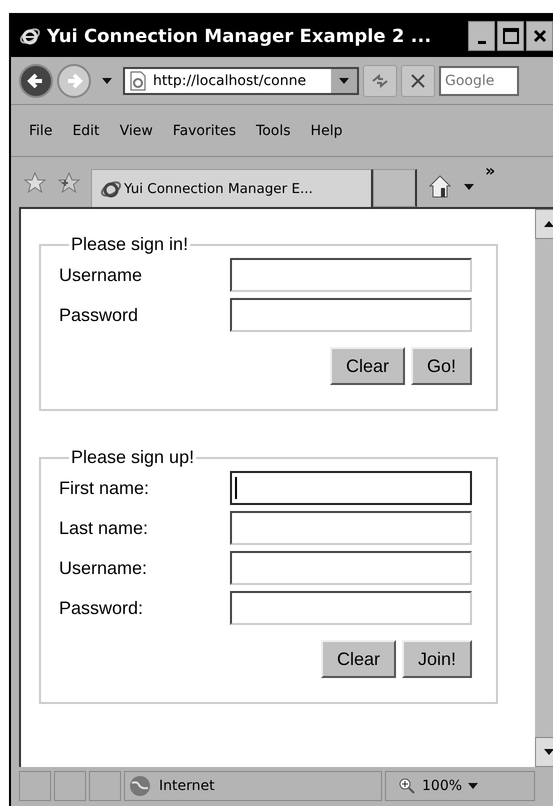 This screenshot has height=806, width=553. I want to click on close-button, so click(539, 36).